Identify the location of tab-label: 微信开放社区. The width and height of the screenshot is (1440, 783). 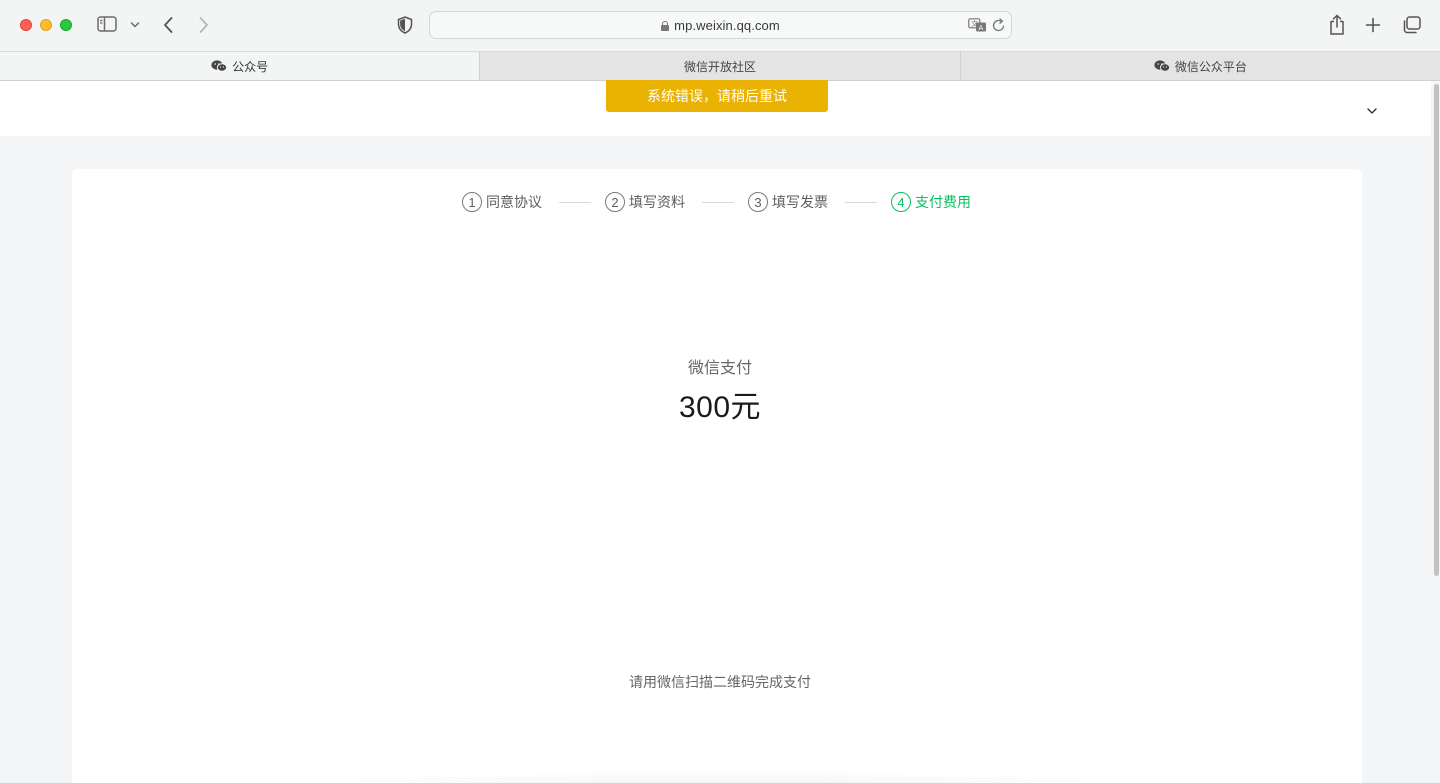
(719, 66).